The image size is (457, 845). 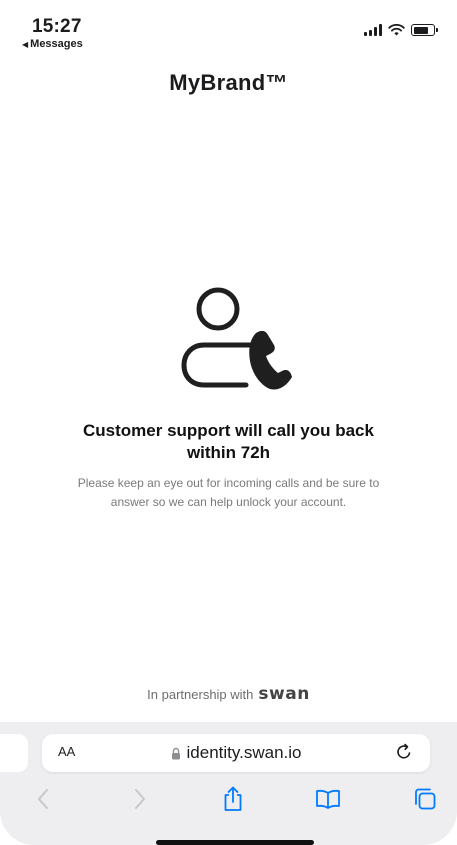 I want to click on swan-logo: swan, so click(x=284, y=694).